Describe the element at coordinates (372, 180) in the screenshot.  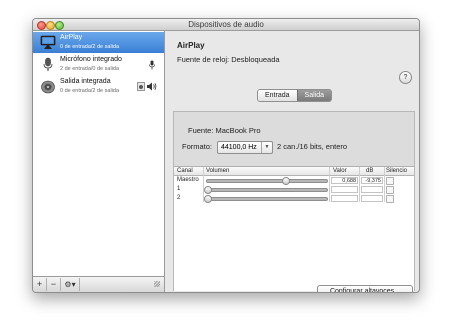
I see `db-field: -9,375` at that location.